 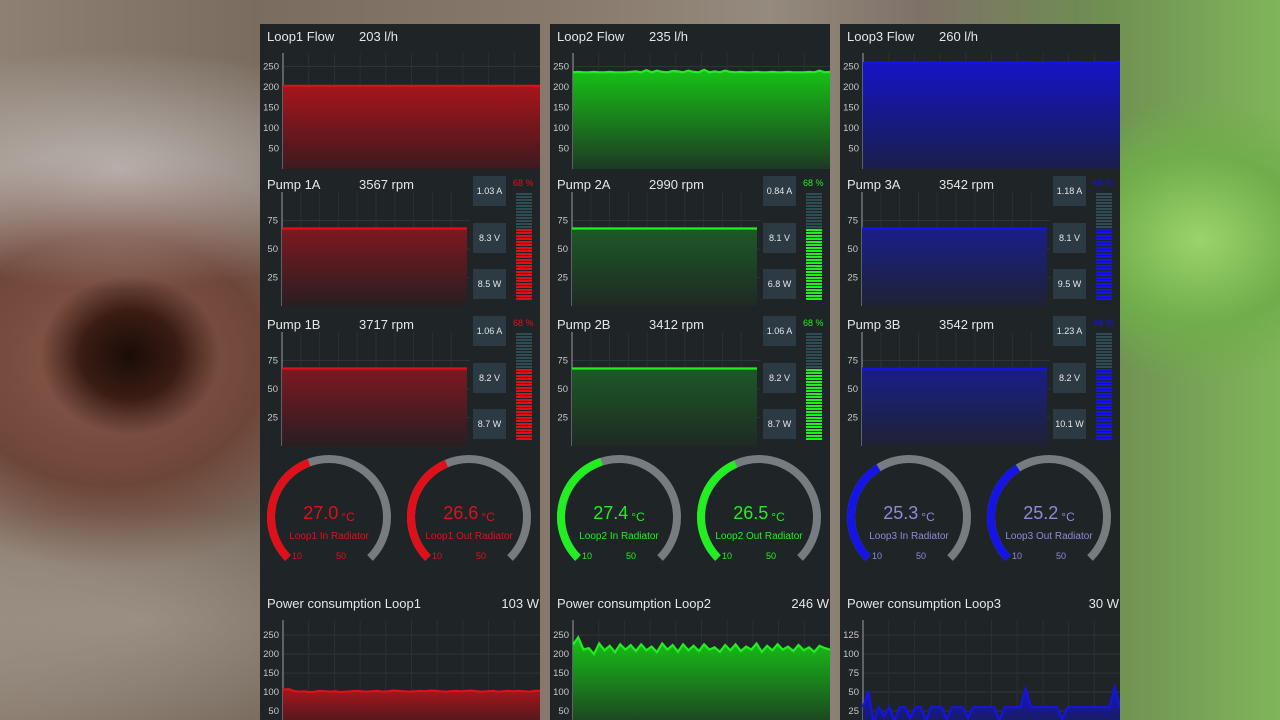 What do you see at coordinates (759, 536) in the screenshot?
I see `gauge-label: Loop2 Out Radiator` at bounding box center [759, 536].